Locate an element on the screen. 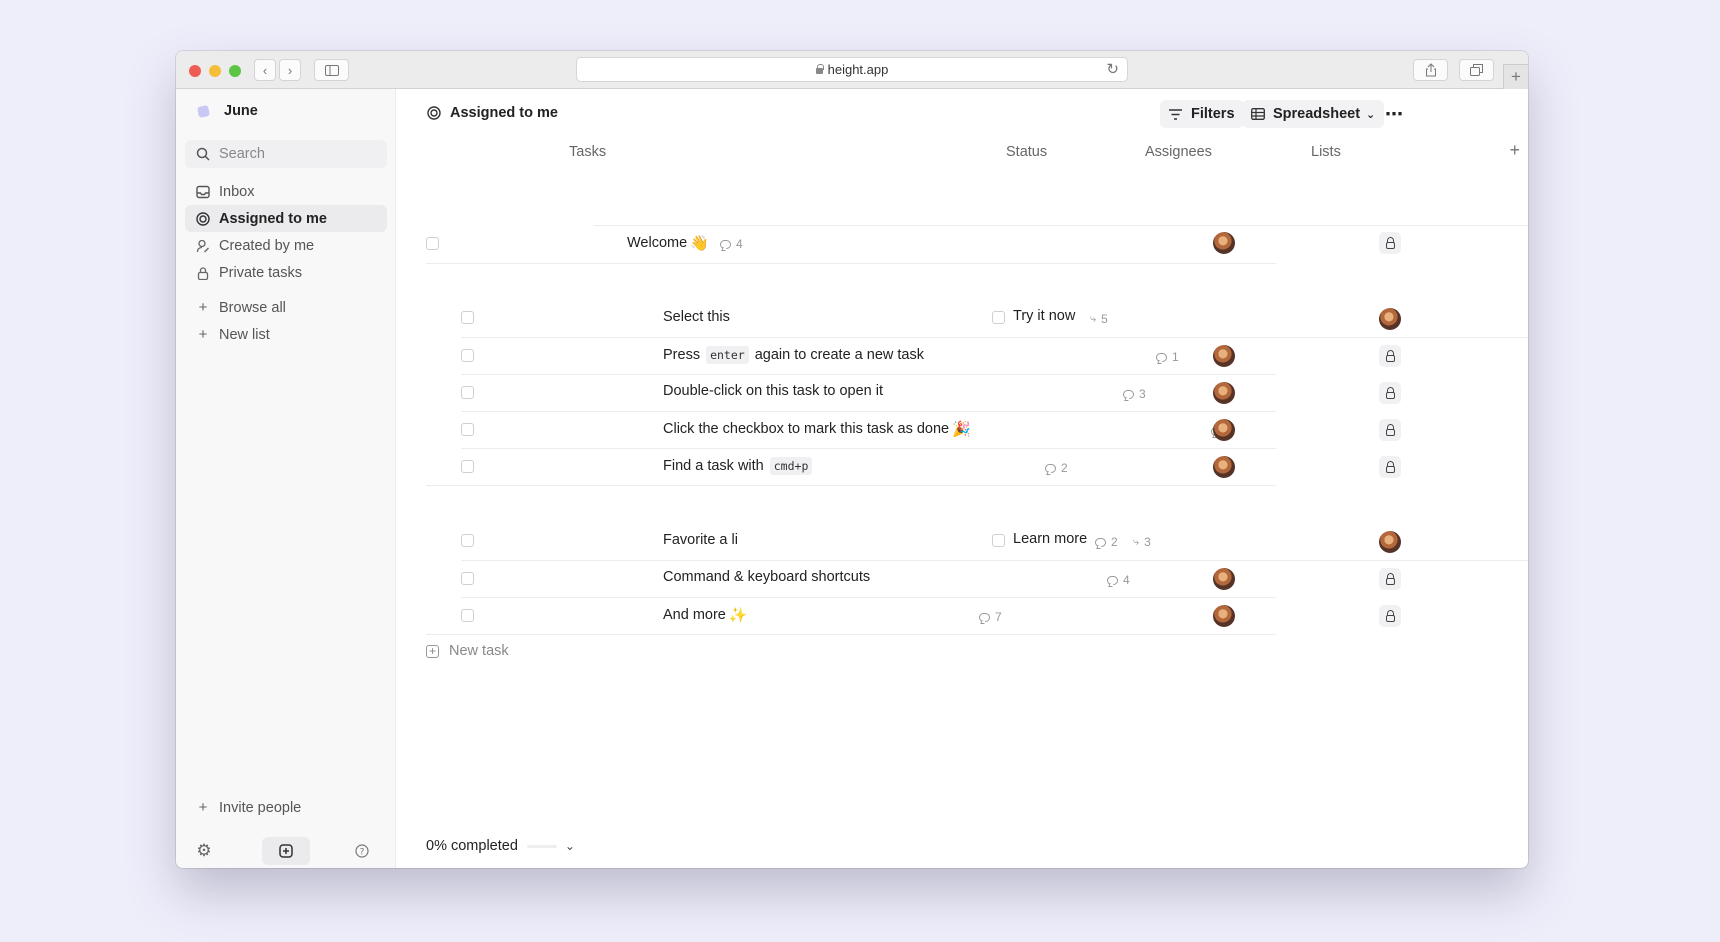 The image size is (1720, 942). gear-icon: ⚙ is located at coordinates (204, 850).